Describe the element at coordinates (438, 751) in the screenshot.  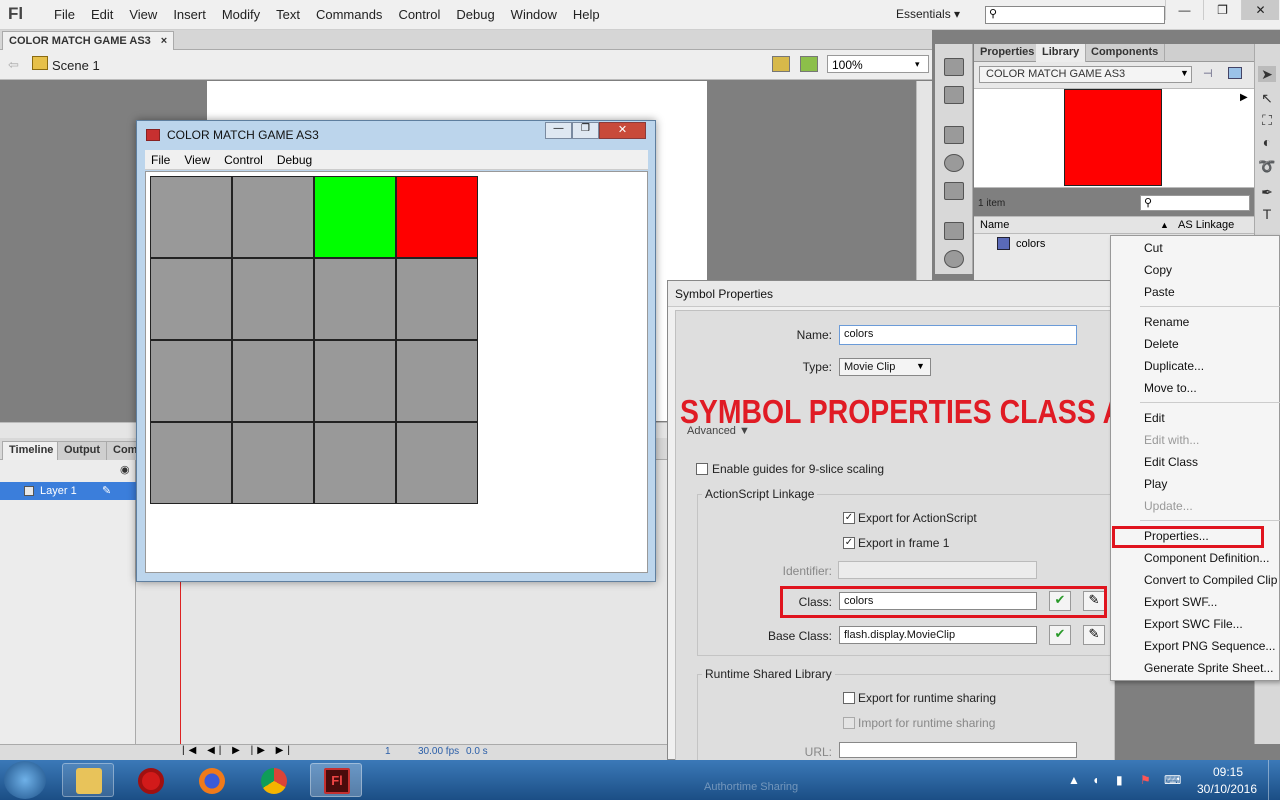
I see `frame-rate: 30.00 fps` at that location.